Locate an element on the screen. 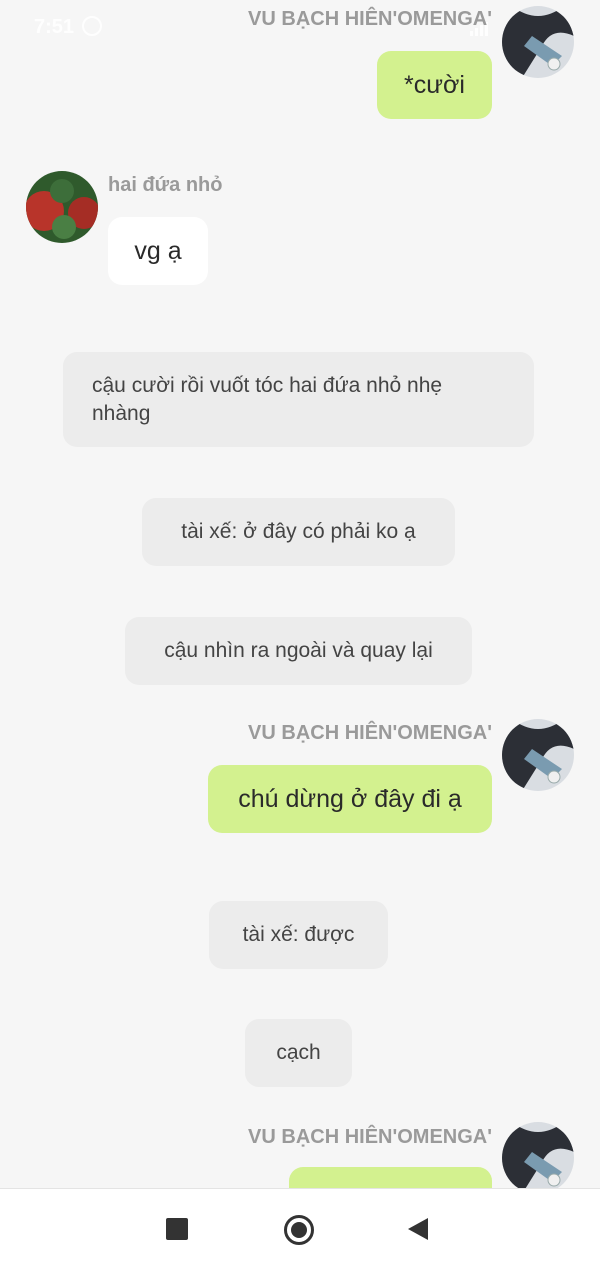 The image size is (600, 1267). navigation-bar is located at coordinates (300, 1227).